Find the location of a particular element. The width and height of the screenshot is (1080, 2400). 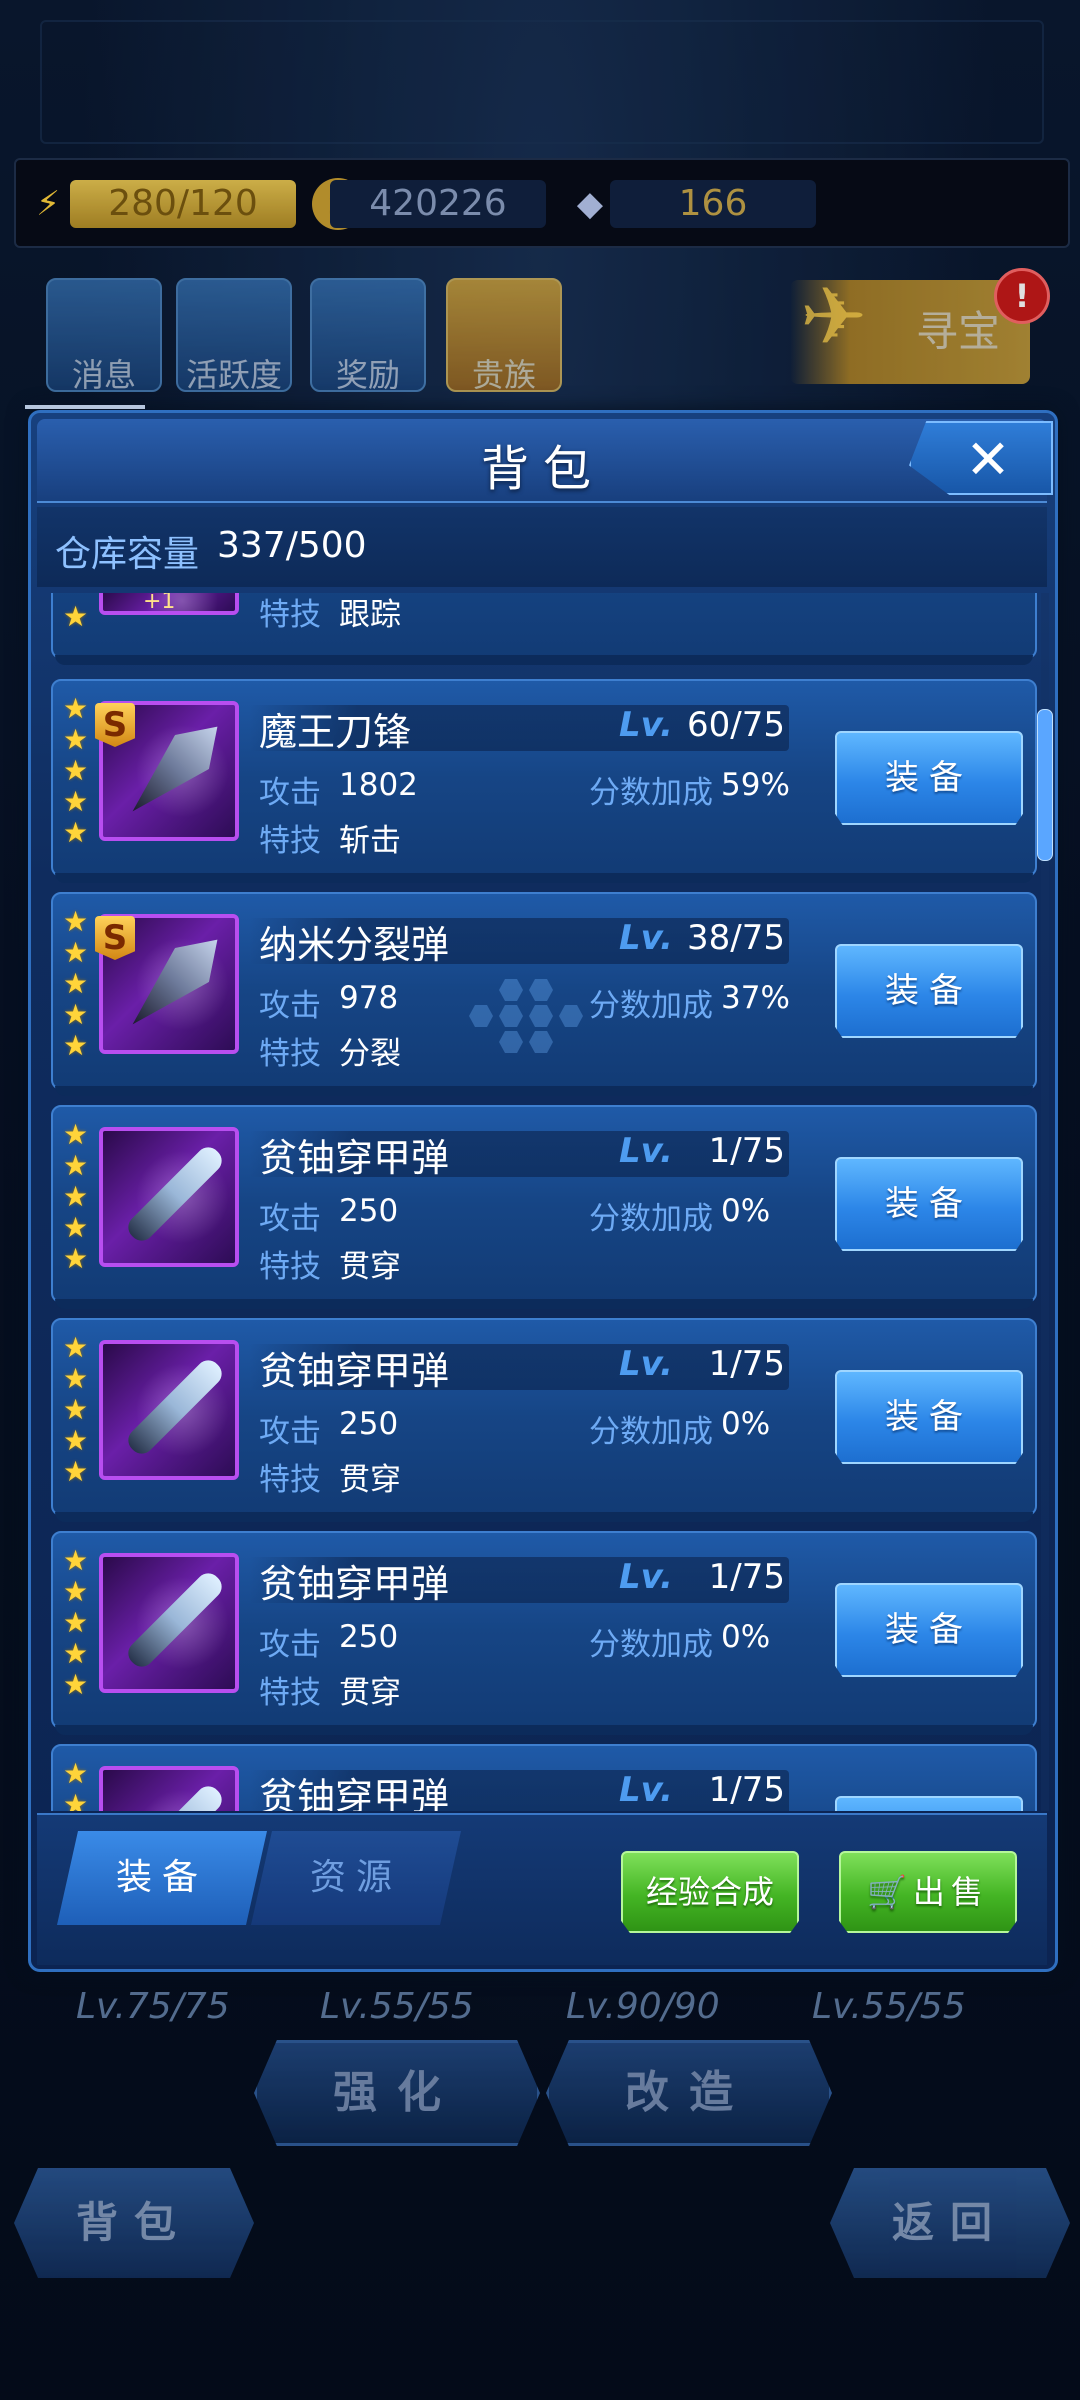

list-item: ★ +1 特技 跟踪 is located at coordinates (544, 629).